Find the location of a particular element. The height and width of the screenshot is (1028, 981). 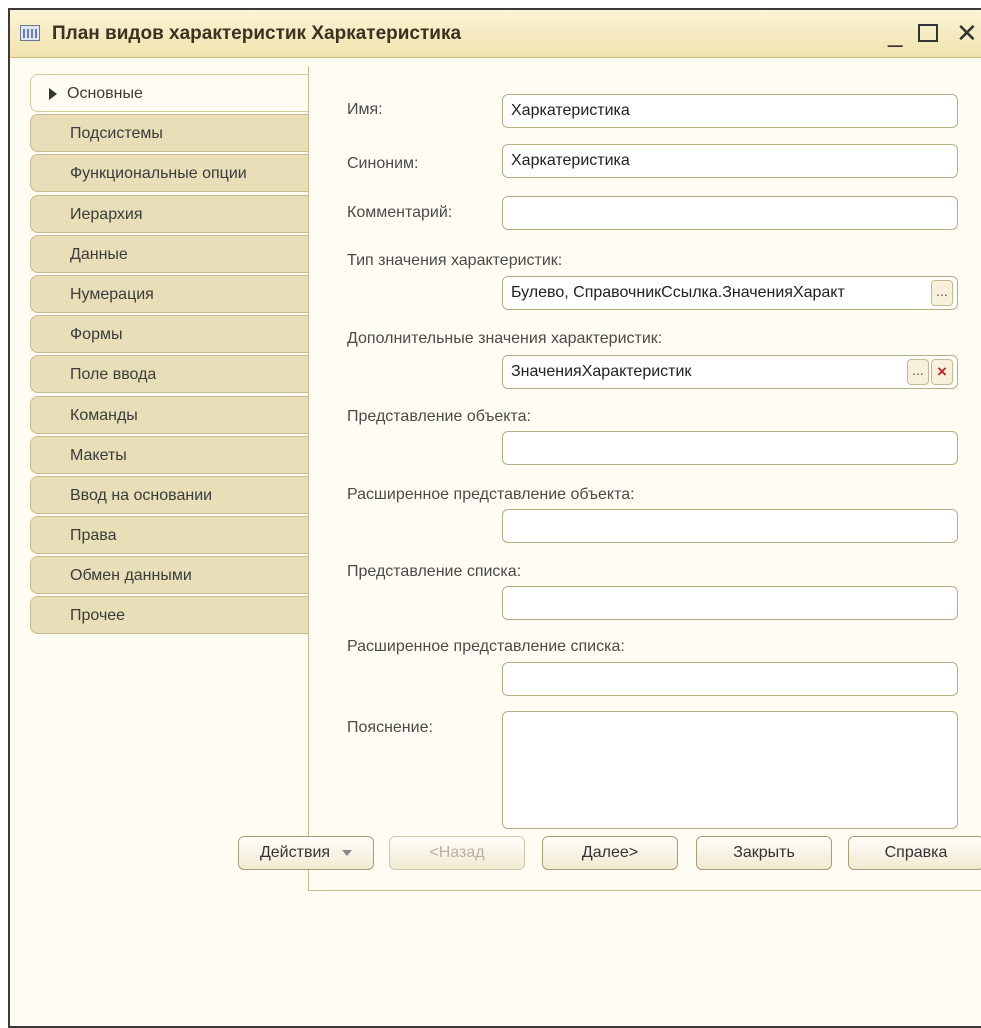

minimize-button: _ is located at coordinates (895, 33).